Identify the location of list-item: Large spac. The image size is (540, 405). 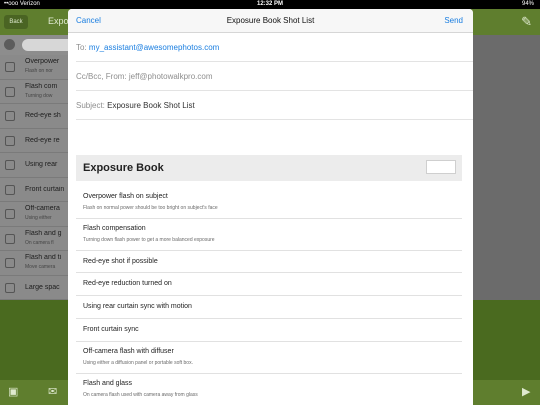
(35, 288).